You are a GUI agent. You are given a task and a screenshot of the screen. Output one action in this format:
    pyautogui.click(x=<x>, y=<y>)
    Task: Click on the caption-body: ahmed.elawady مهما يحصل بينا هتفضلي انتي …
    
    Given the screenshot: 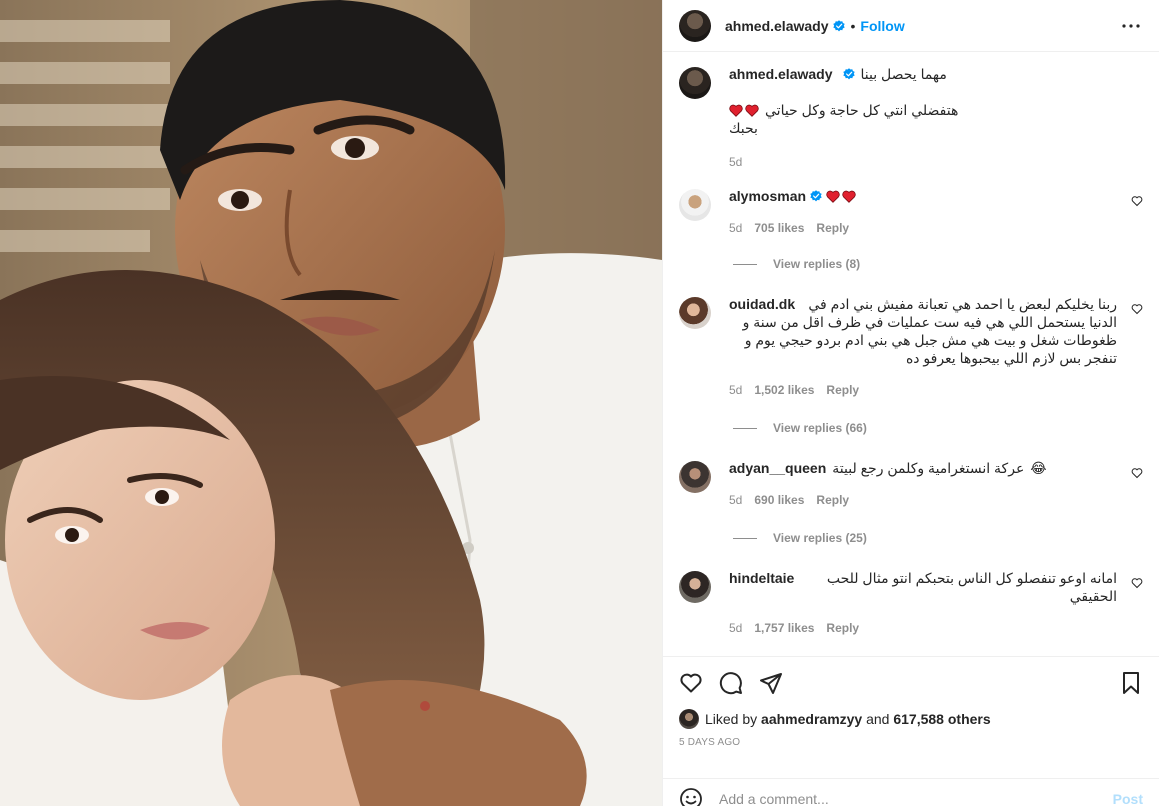 What is the action you would take?
    pyautogui.click(x=936, y=117)
    